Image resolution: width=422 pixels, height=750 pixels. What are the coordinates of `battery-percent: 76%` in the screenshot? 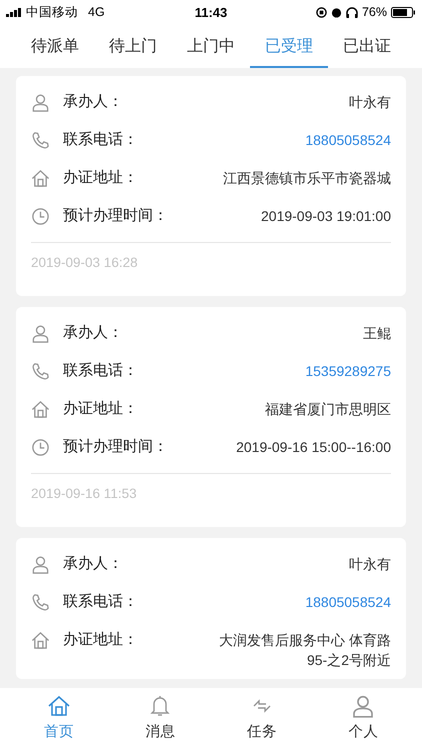 It's located at (375, 12).